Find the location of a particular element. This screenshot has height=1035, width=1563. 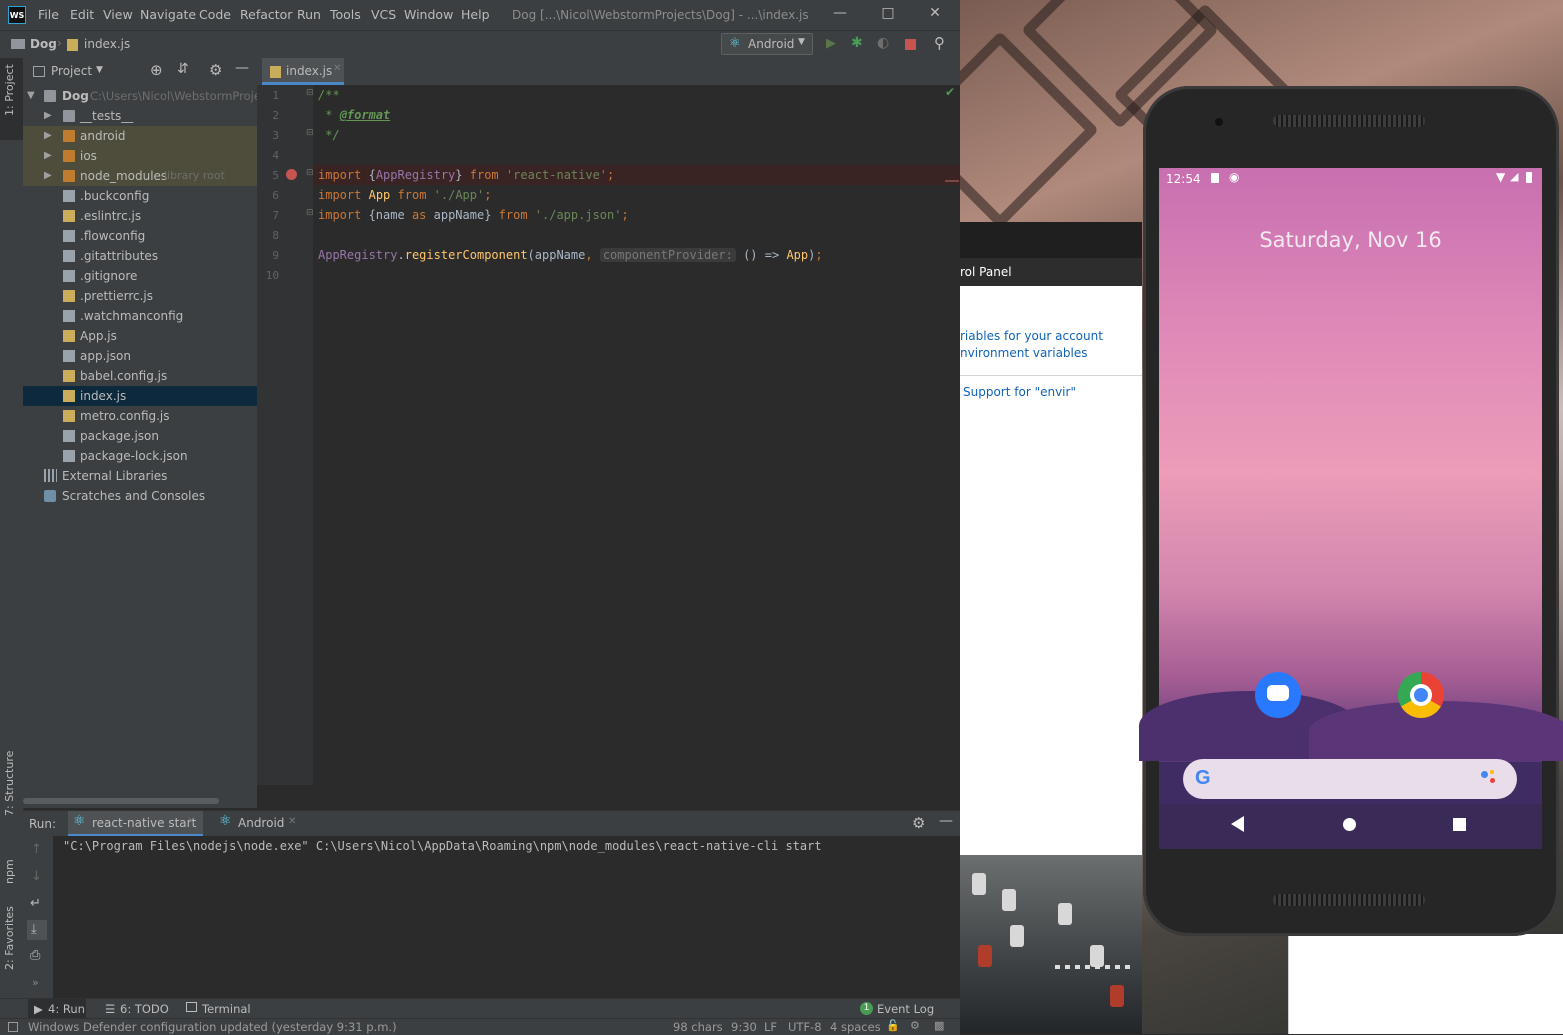

minimize-icon: — is located at coordinates (840, 13).